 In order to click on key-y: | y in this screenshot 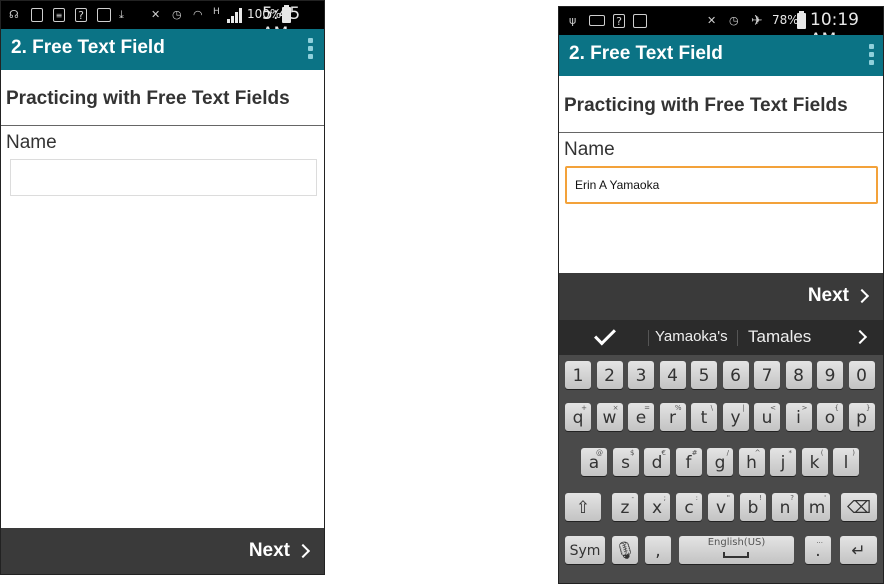, I will do `click(735, 417)`.